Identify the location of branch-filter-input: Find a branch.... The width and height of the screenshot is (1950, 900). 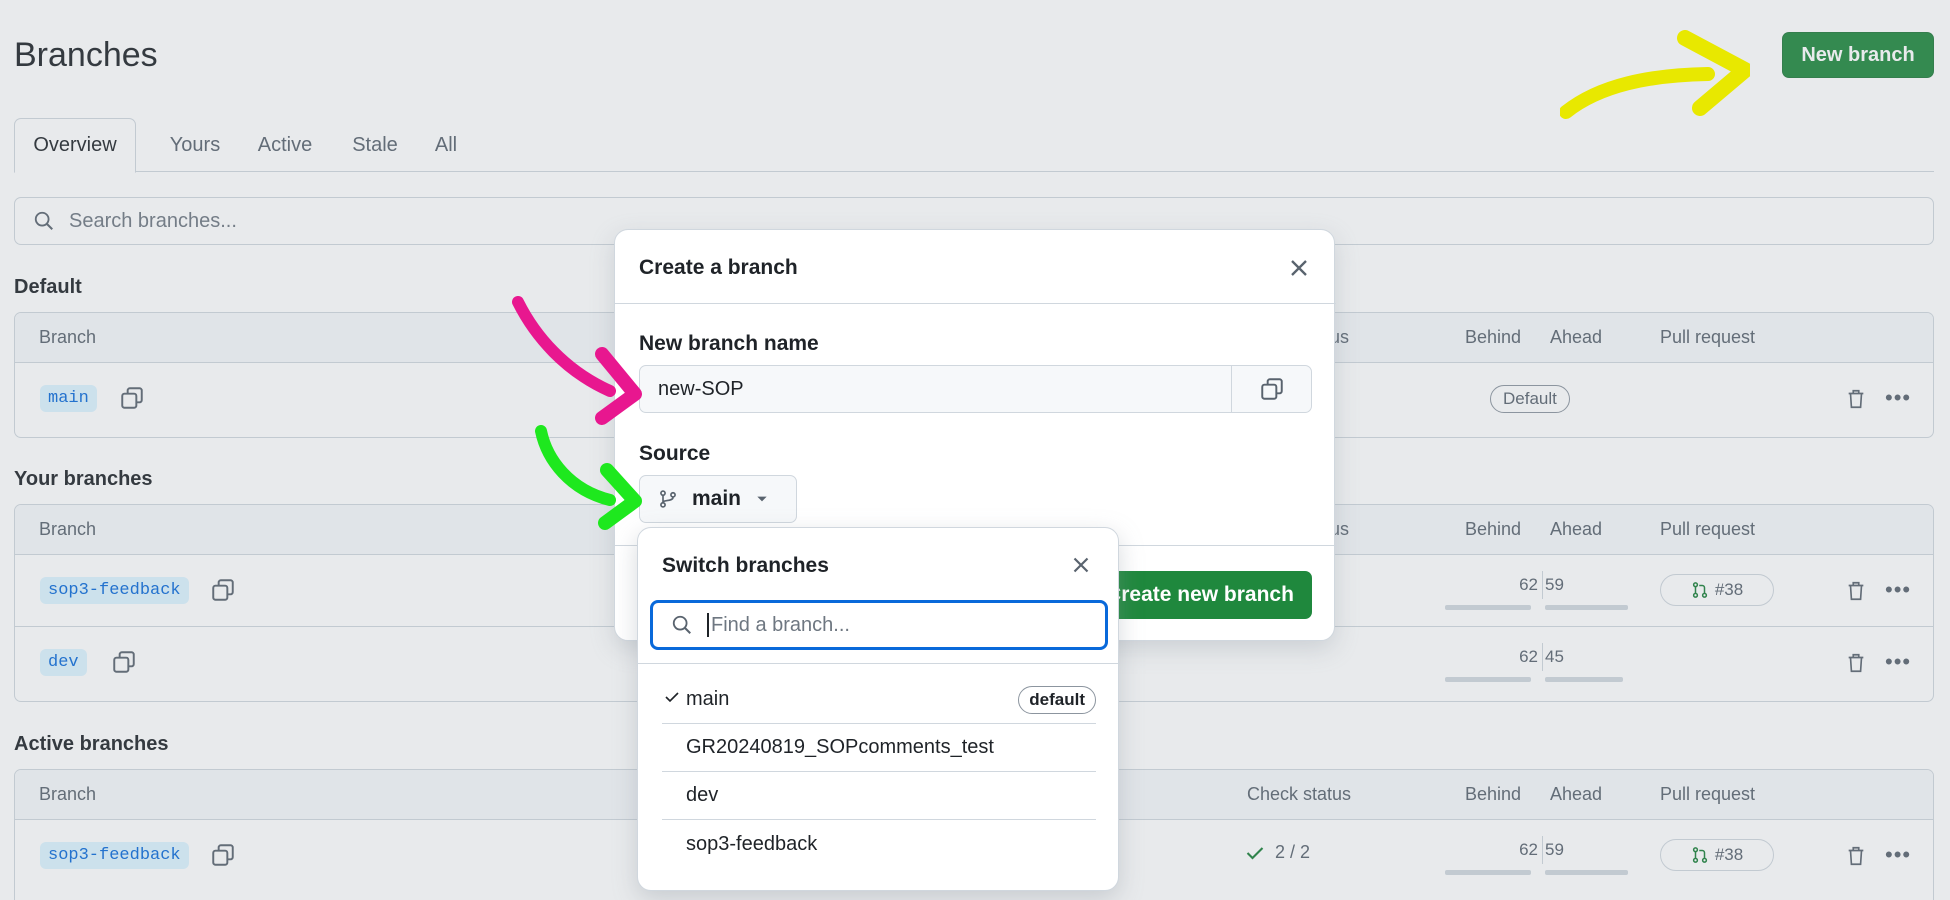
(879, 625).